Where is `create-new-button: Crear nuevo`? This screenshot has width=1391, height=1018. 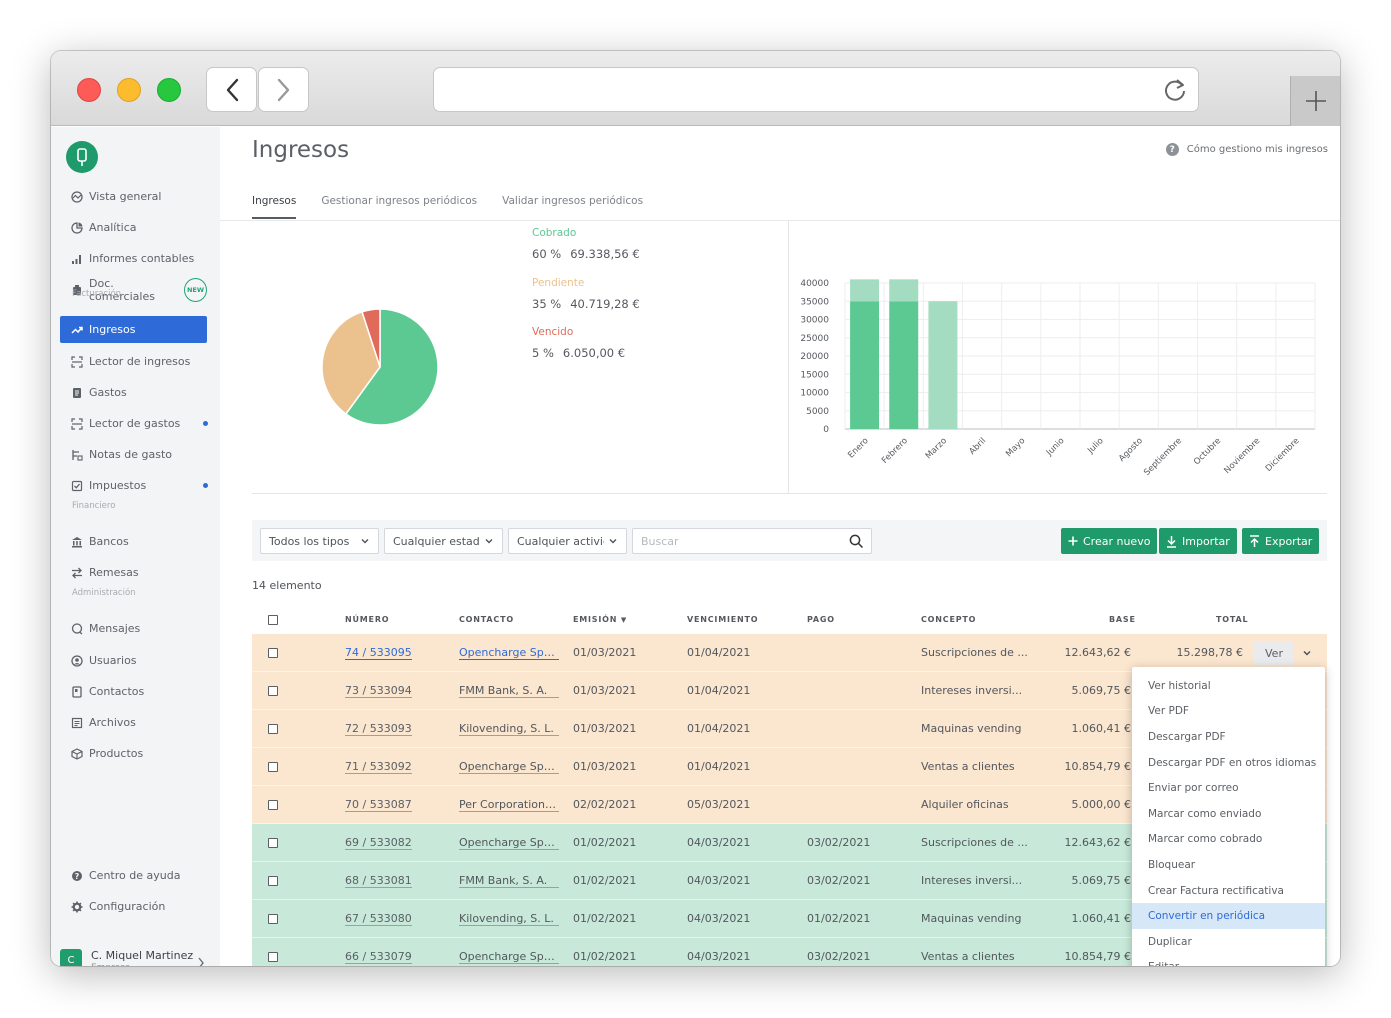 create-new-button: Crear nuevo is located at coordinates (1109, 541).